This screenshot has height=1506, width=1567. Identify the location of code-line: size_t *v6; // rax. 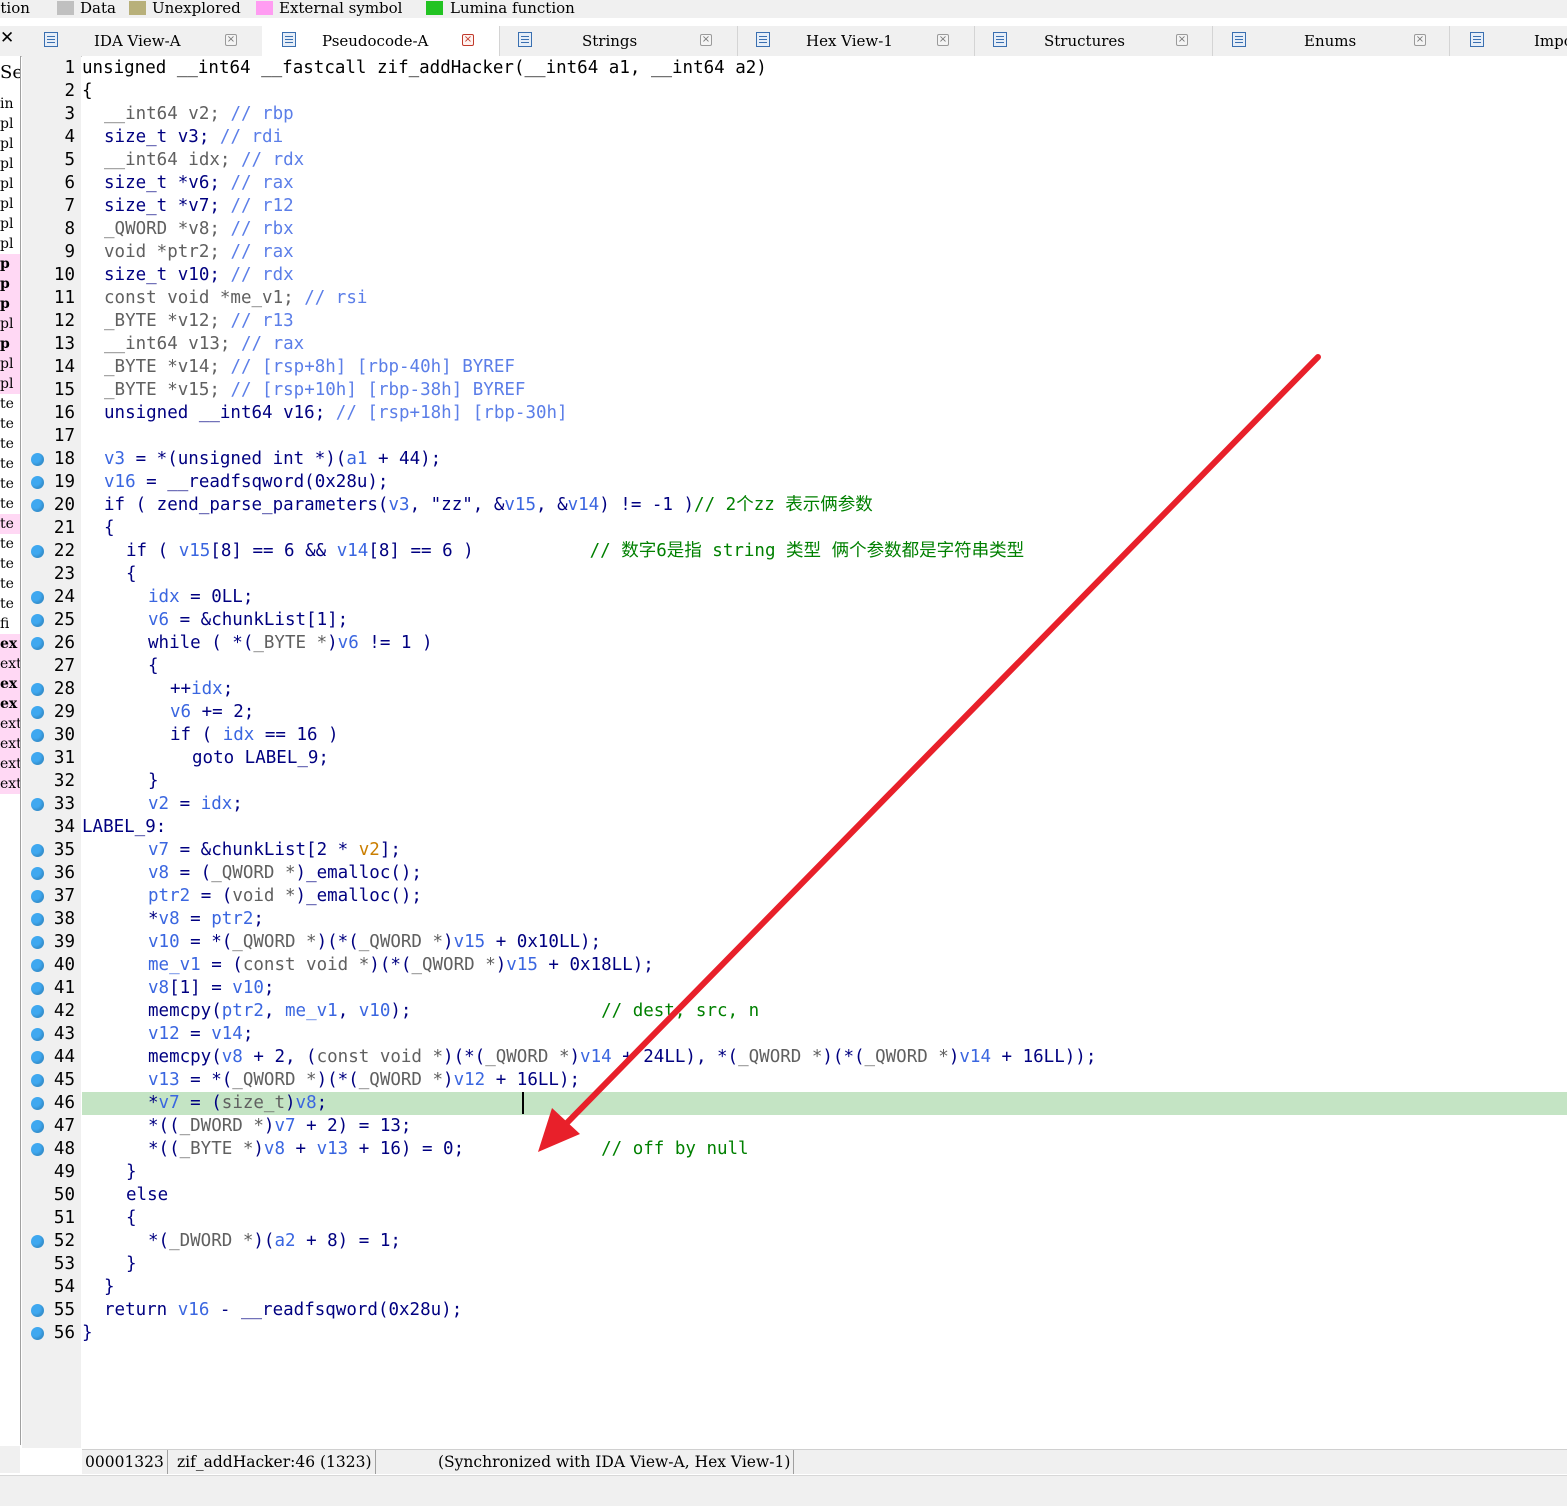
(824, 183).